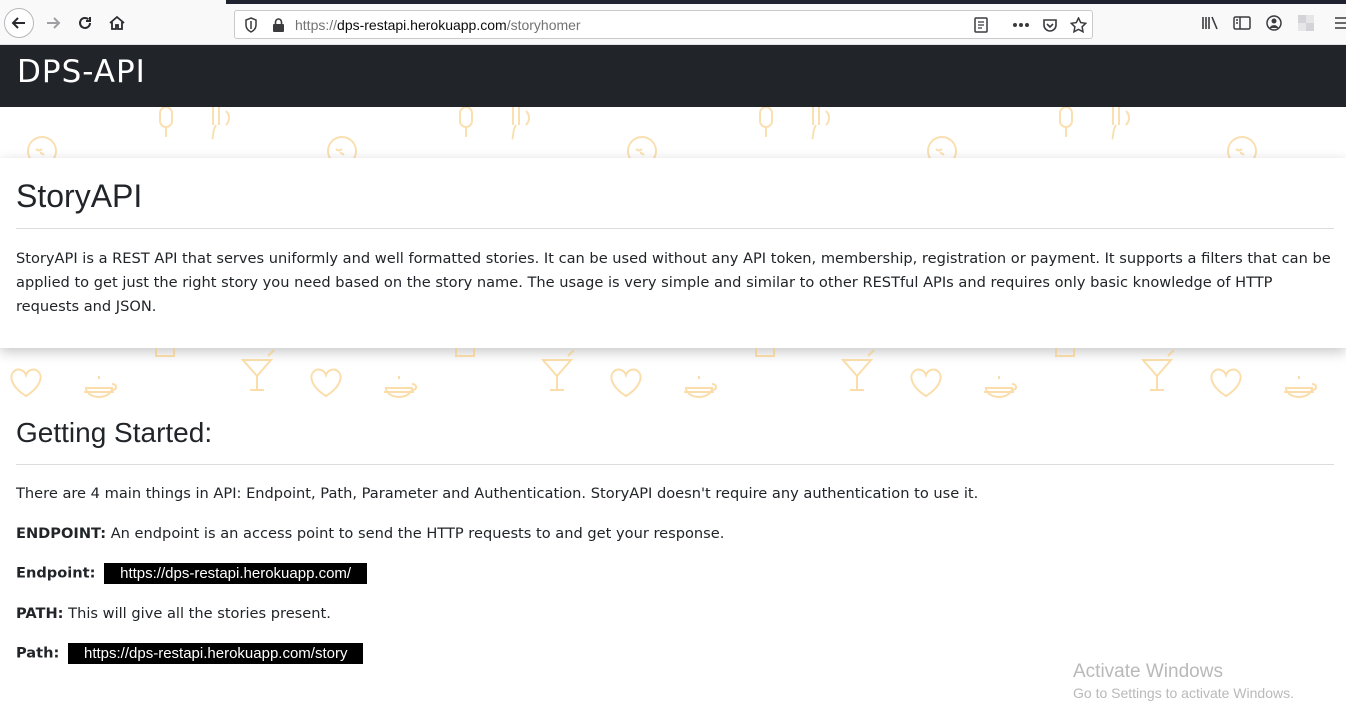 Image resolution: width=1346 pixels, height=708 pixels. What do you see at coordinates (1274, 23) in the screenshot?
I see `account-icon` at bounding box center [1274, 23].